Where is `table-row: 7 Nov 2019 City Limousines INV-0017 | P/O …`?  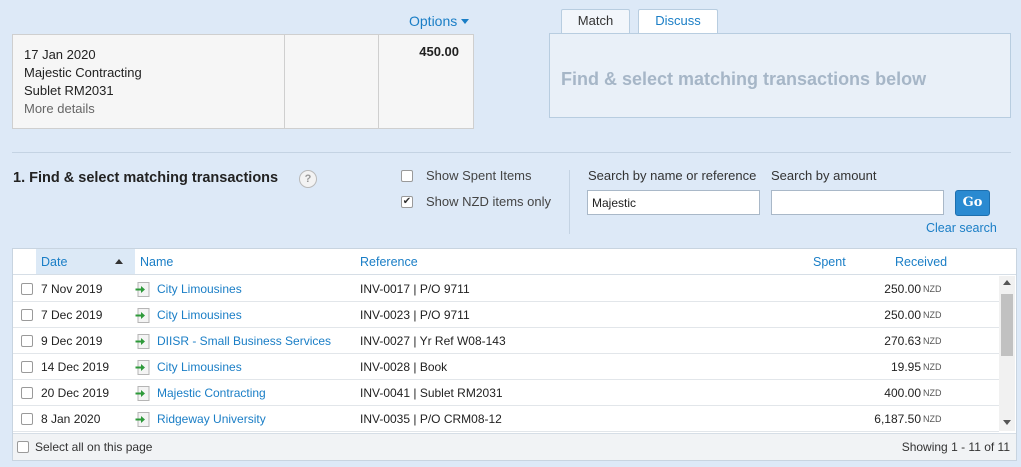 table-row: 7 Nov 2019 City Limousines INV-0017 | P/O … is located at coordinates (506, 289).